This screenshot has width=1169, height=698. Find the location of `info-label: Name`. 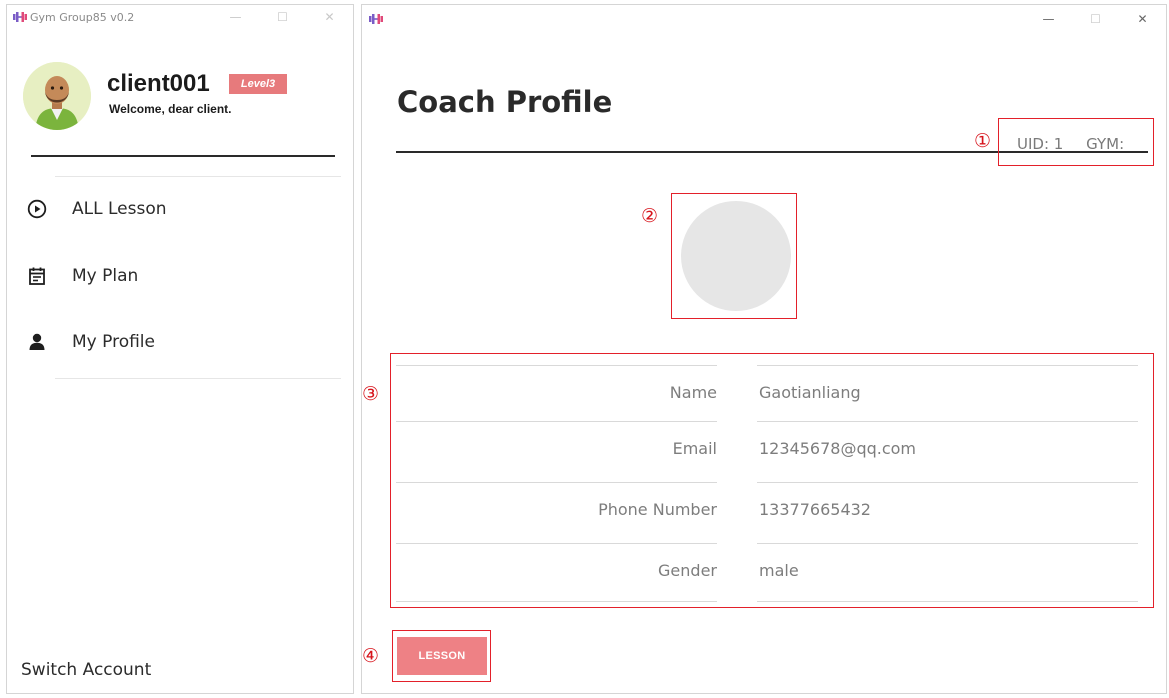

info-label: Name is located at coordinates (693, 392).